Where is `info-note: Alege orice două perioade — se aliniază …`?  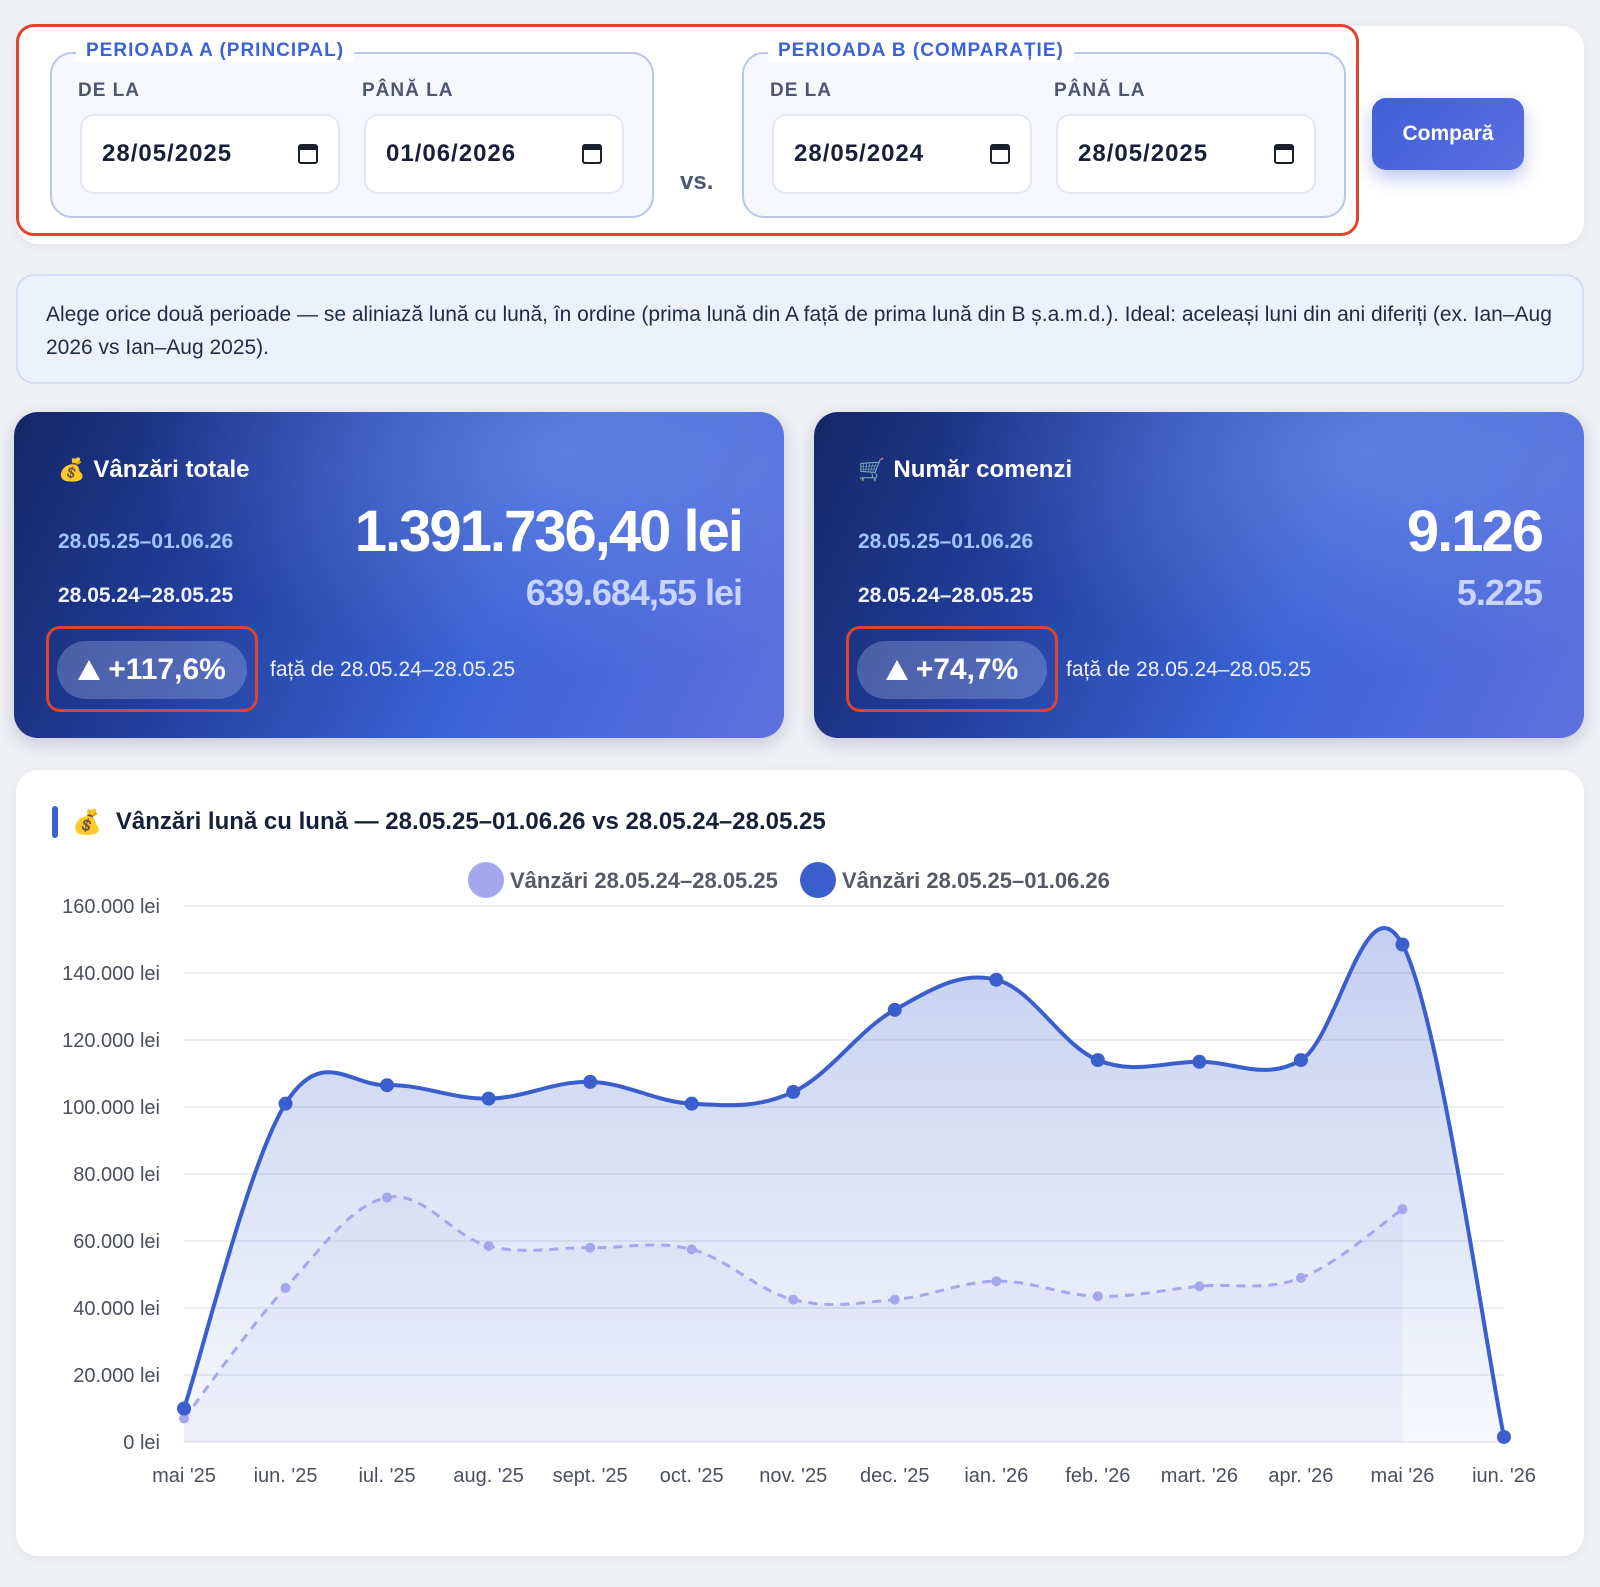 info-note: Alege orice două perioade — se aliniază … is located at coordinates (800, 329).